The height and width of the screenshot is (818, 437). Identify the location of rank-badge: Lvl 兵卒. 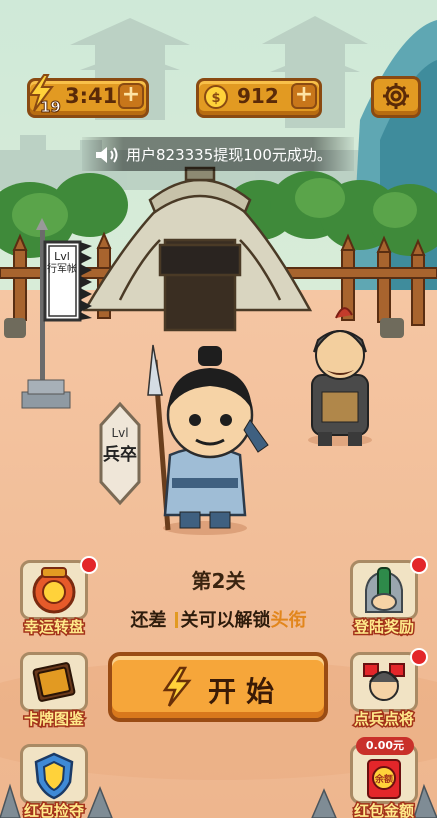
(120, 454).